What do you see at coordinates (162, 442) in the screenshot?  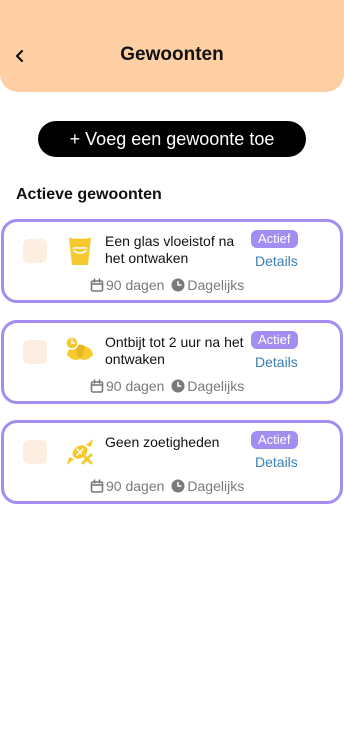 I see `habit-name: Geen zoetigheden` at bounding box center [162, 442].